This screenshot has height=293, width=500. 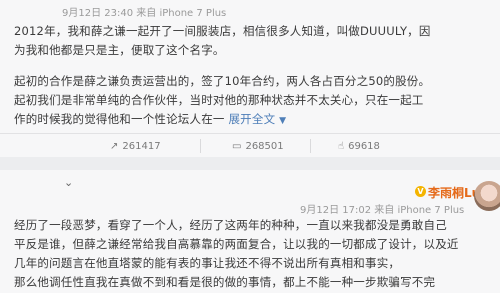 What do you see at coordinates (420, 191) in the screenshot?
I see `verified-badge-icon: V` at bounding box center [420, 191].